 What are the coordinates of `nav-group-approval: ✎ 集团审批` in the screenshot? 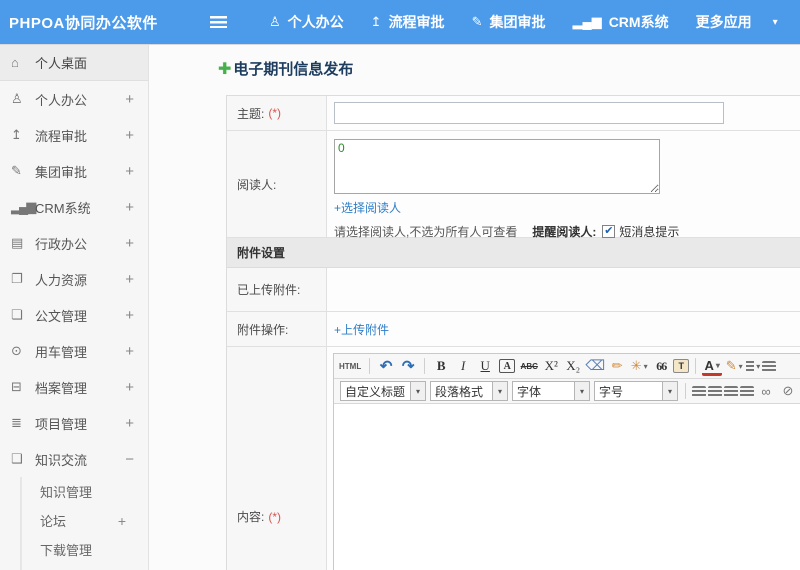 It's located at (509, 22).